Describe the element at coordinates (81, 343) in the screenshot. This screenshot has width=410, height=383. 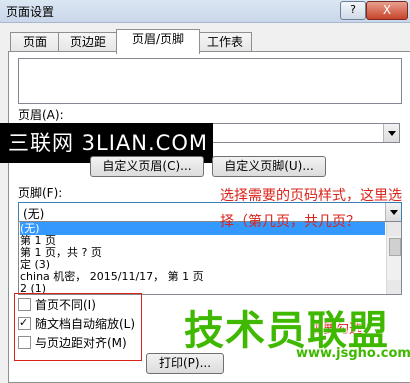
I see `checkbox-label: 与页边距对齐(M)` at that location.